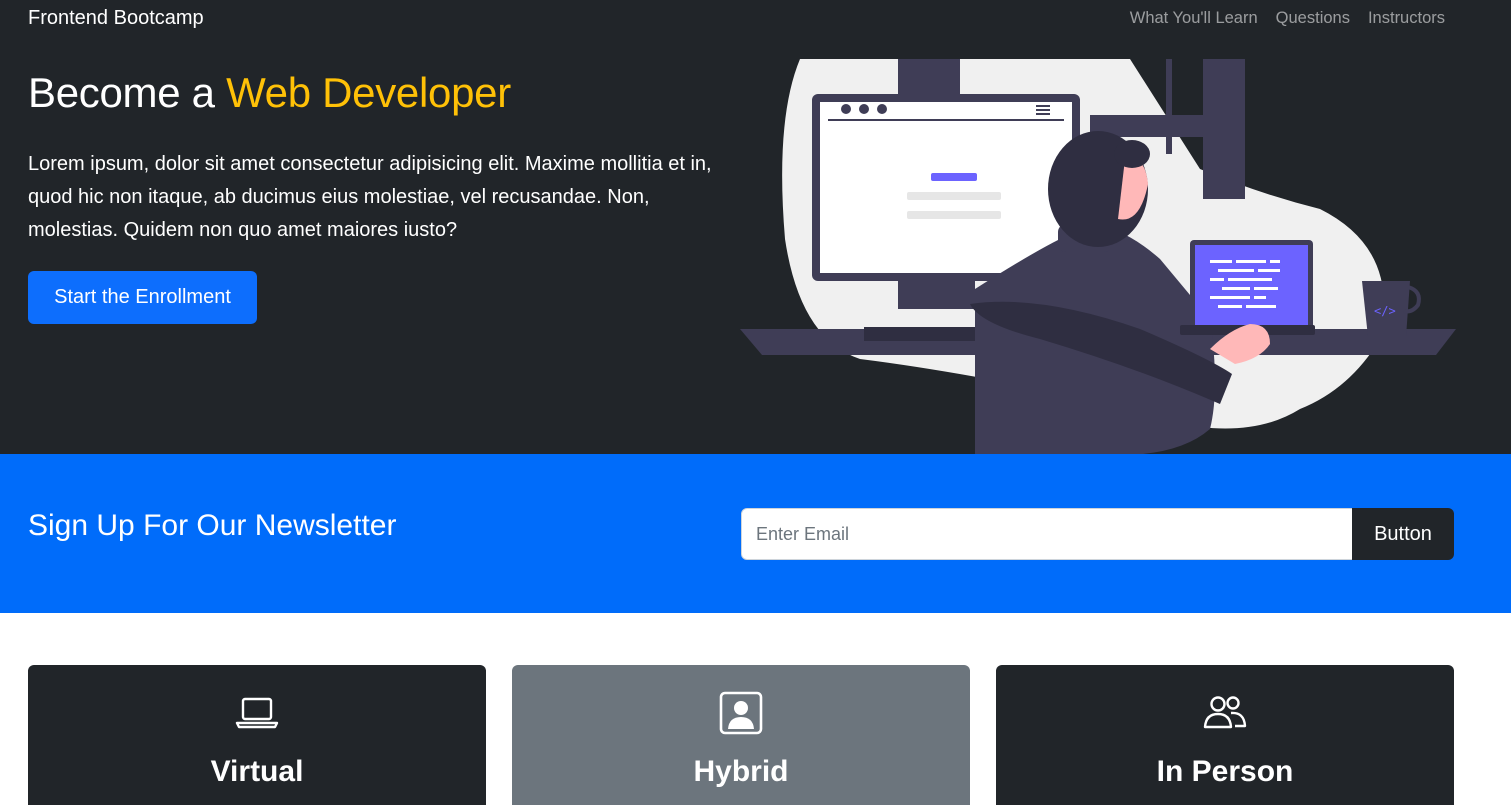 The height and width of the screenshot is (805, 1511). Describe the element at coordinates (1313, 18) in the screenshot. I see `nav-link-questions: Questions` at that location.